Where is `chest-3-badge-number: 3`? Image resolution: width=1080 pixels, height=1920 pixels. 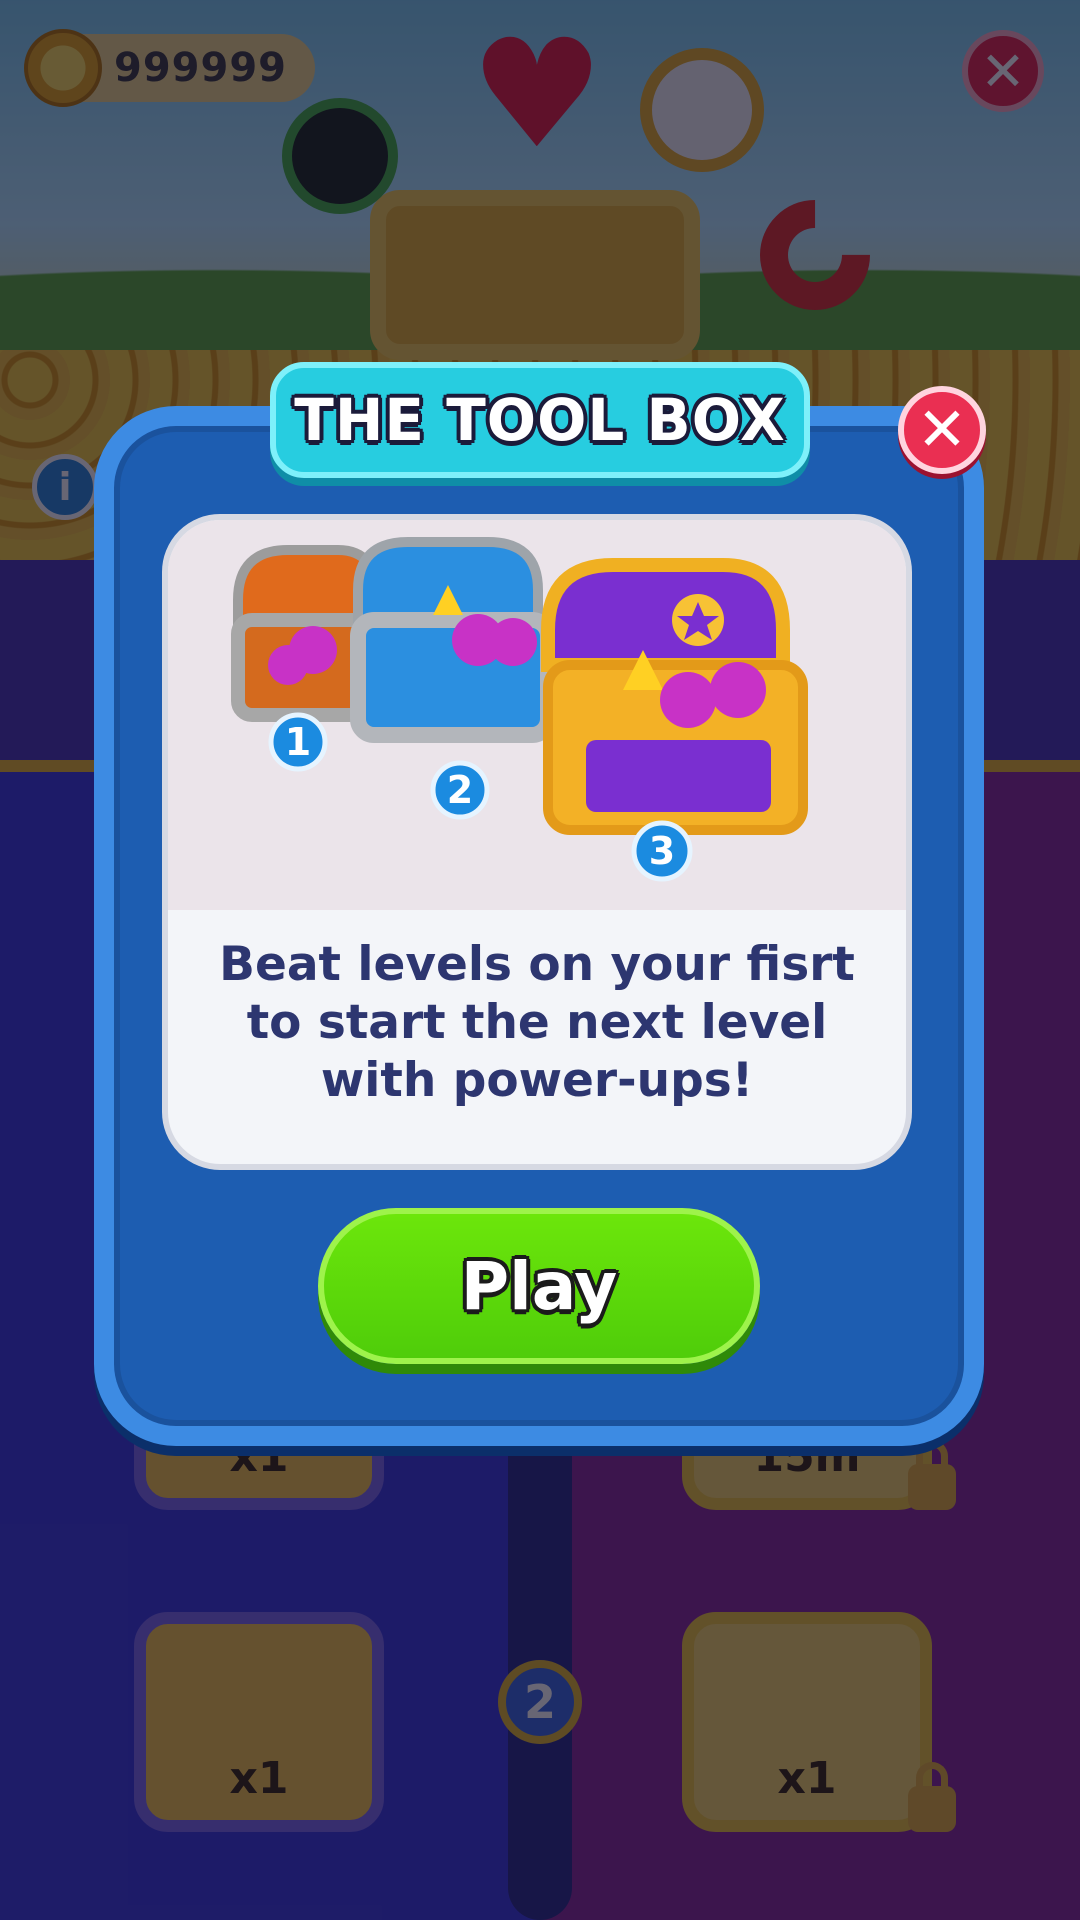
chest-3-badge-number: 3 is located at coordinates (662, 851).